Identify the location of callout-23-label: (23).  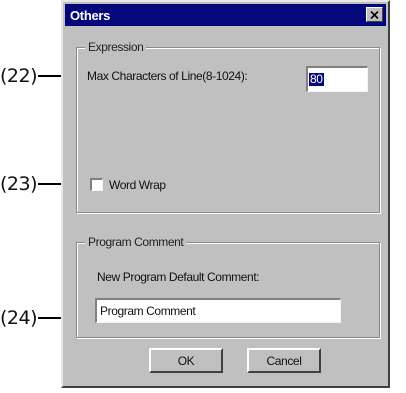
(19, 184).